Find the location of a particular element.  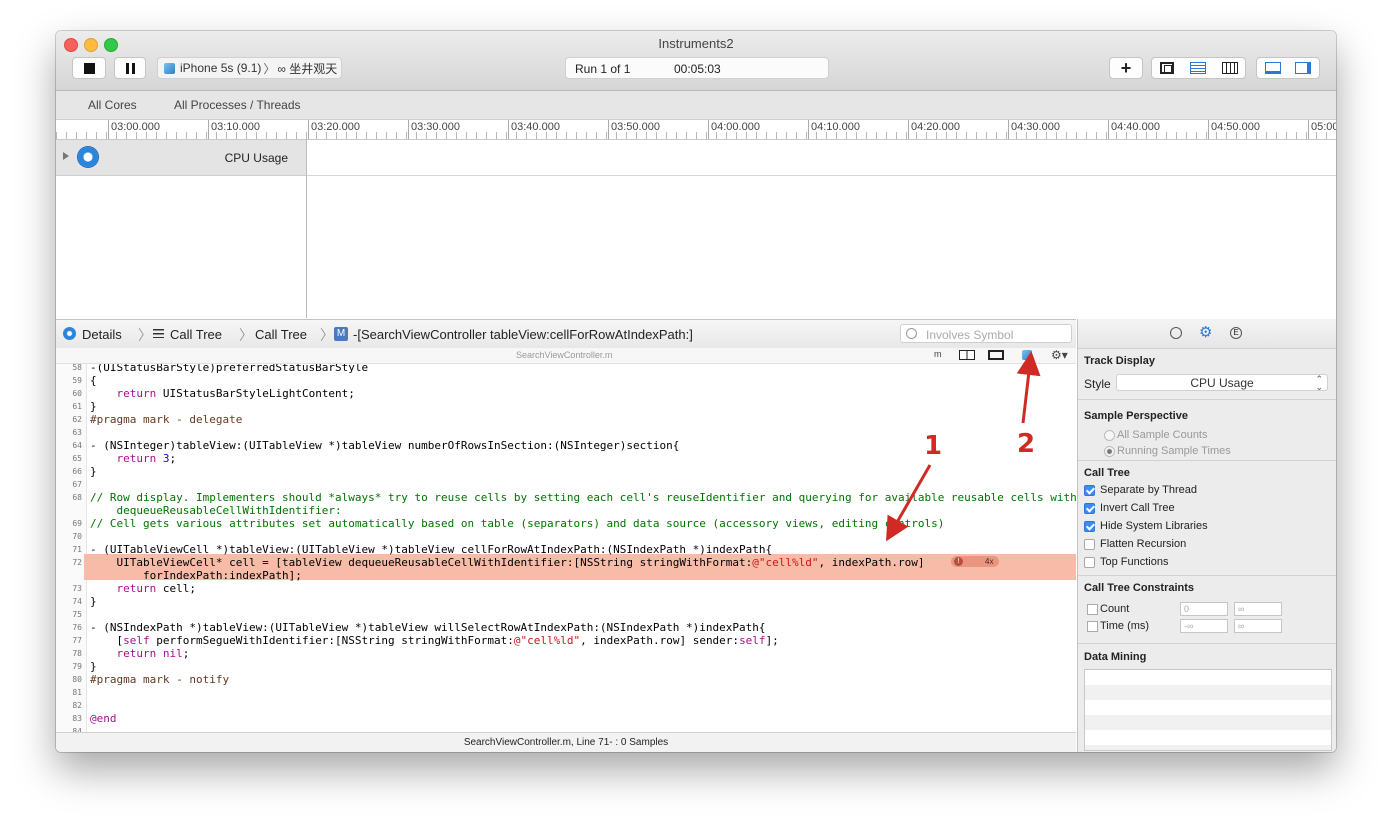

annotation-two: 2 is located at coordinates (1026, 444).